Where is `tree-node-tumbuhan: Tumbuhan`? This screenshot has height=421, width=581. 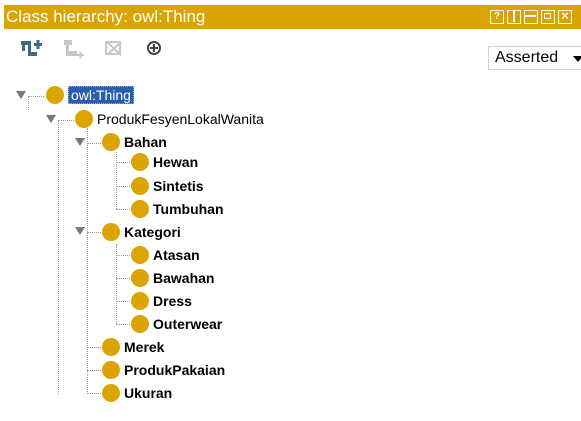
tree-node-tumbuhan: Tumbuhan is located at coordinates (177, 209).